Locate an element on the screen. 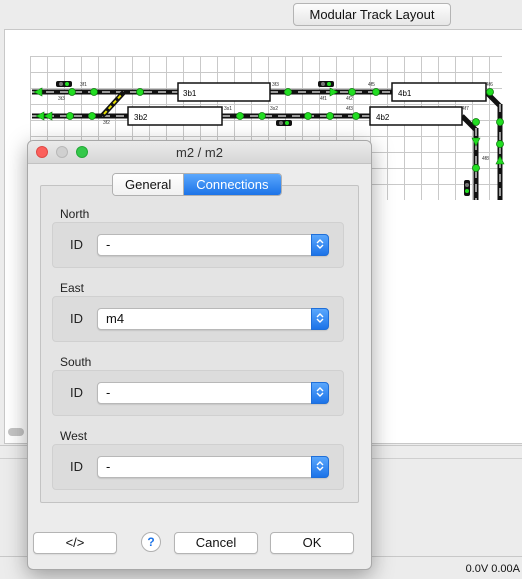  section-south-label: South is located at coordinates (76, 362).